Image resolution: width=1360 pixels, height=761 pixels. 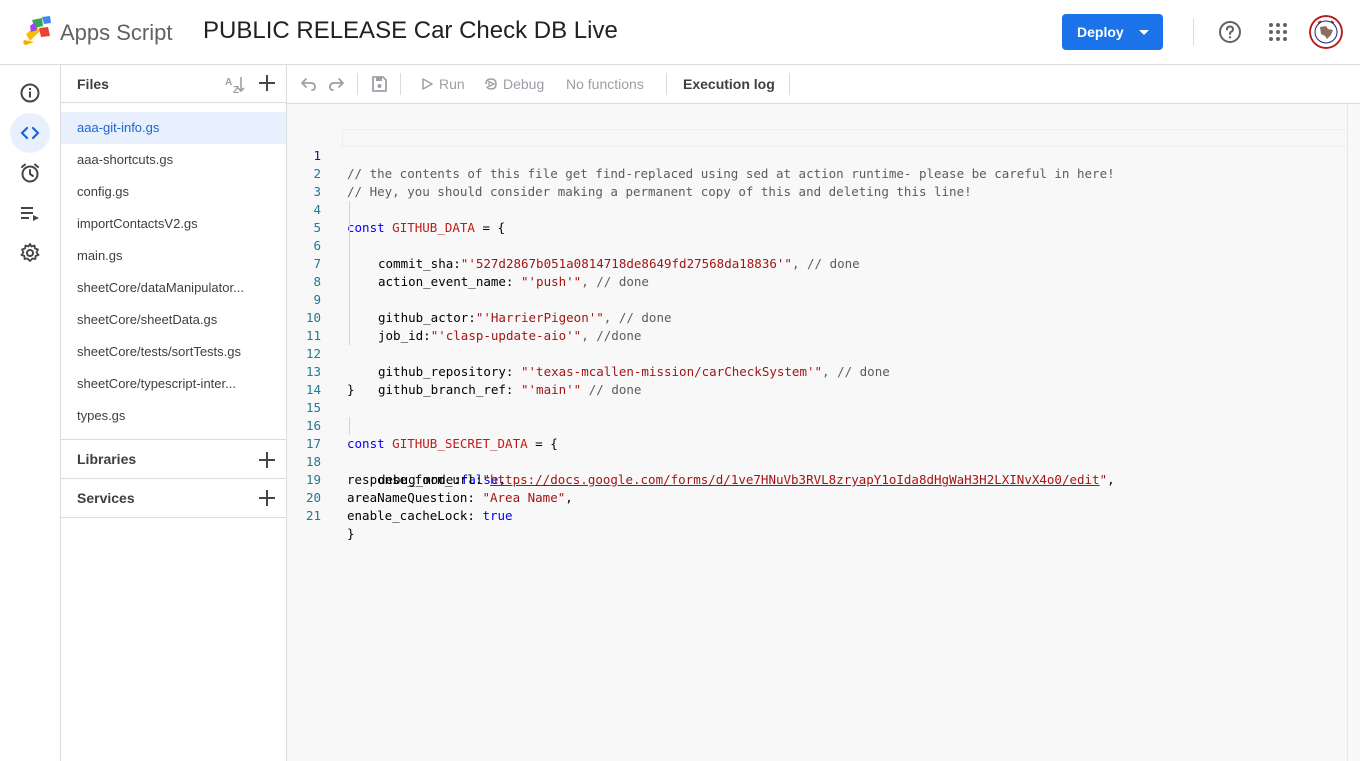 I want to click on code-text: }, so click(x=351, y=533).